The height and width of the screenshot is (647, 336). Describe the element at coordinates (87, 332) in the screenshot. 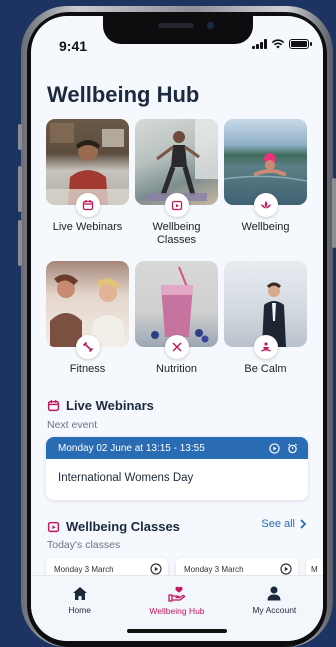

I see `tile-fitness: Fitness` at that location.